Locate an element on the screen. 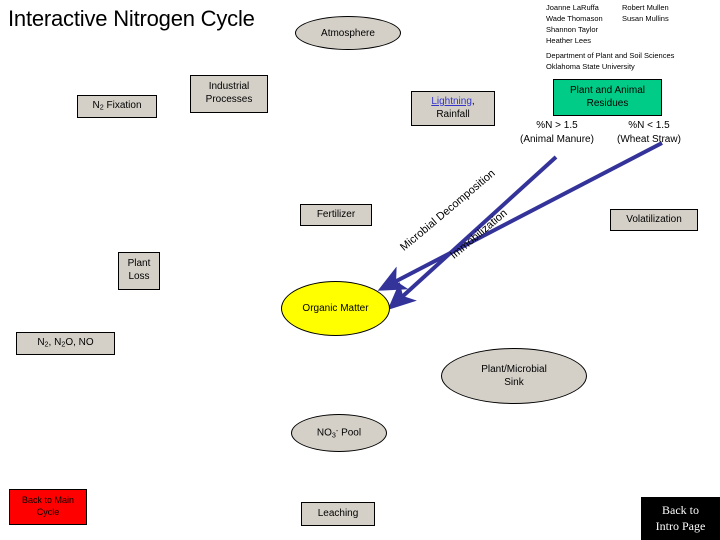 Image resolution: width=720 pixels, height=540 pixels. node-label: Fertilizer is located at coordinates (336, 214).